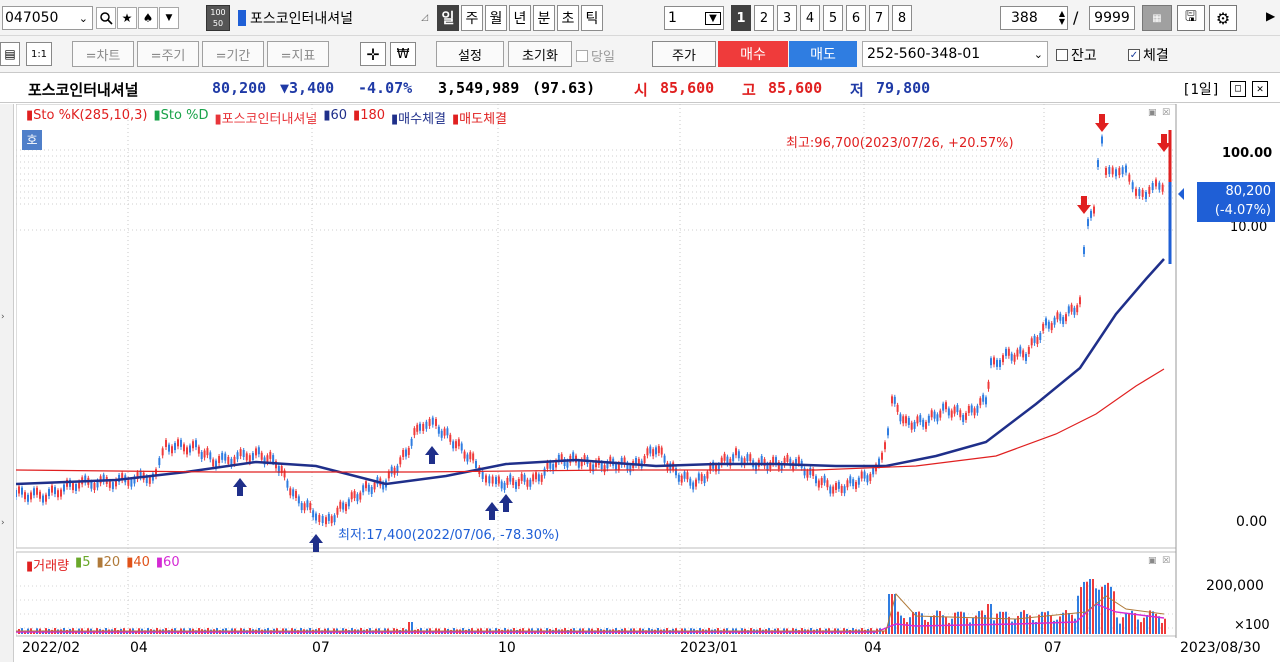  What do you see at coordinates (1223, 18) in the screenshot?
I see `gear-icon: ⚙` at bounding box center [1223, 18].